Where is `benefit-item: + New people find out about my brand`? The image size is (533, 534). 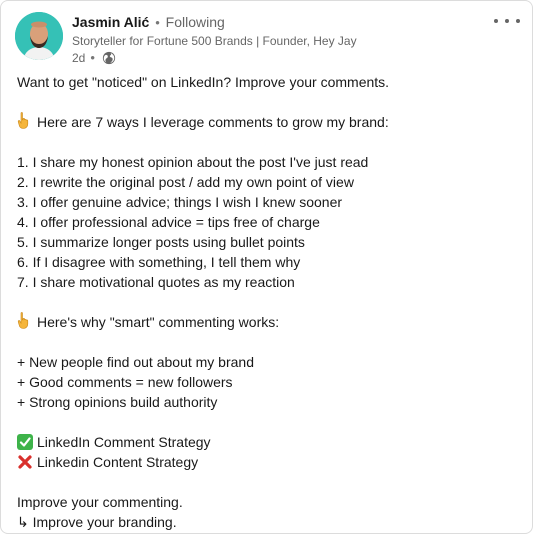 benefit-item: + New people find out about my brand is located at coordinates (135, 362).